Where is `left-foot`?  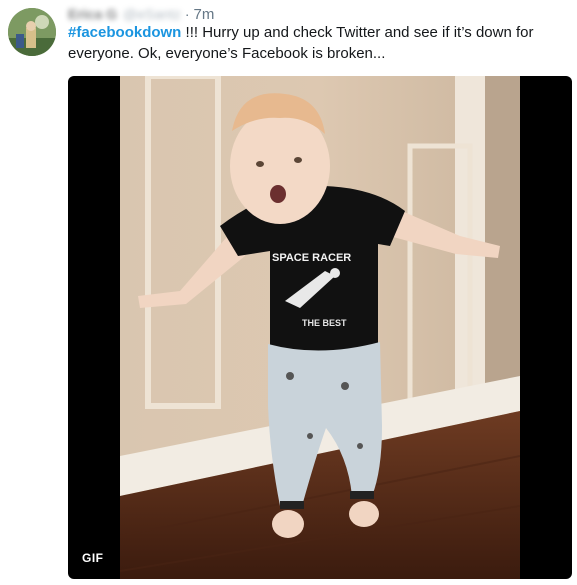 left-foot is located at coordinates (288, 524).